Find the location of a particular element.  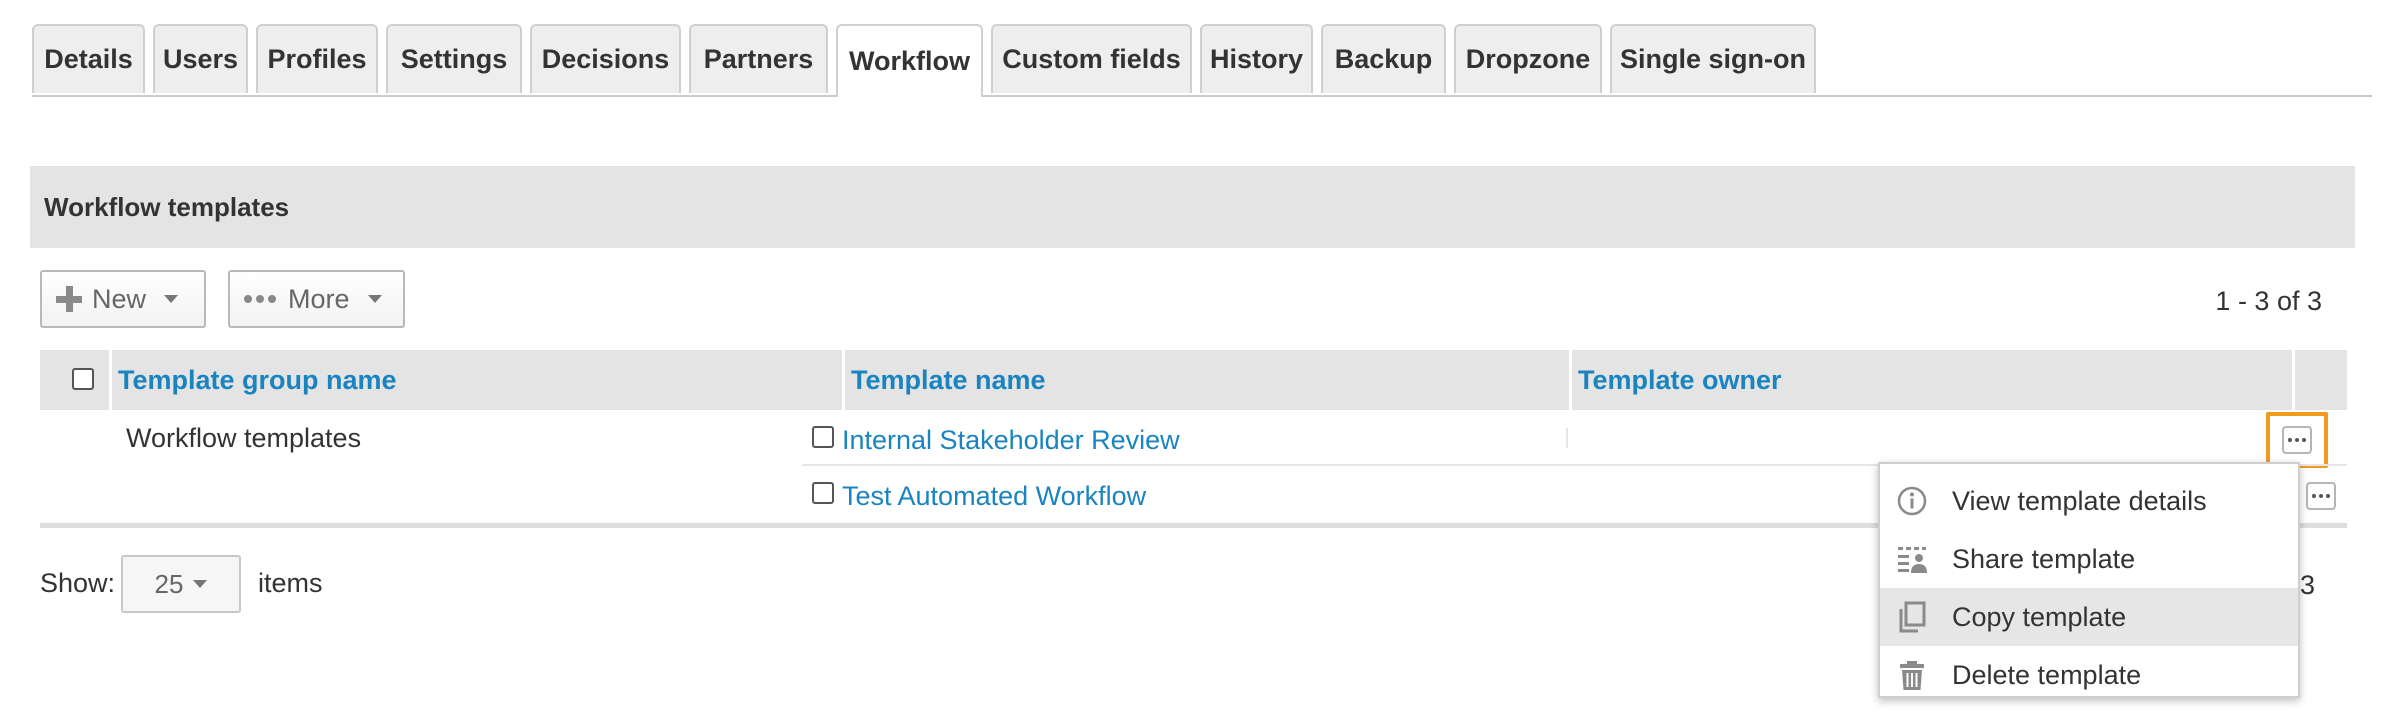

more-button-label: More is located at coordinates (319, 298).